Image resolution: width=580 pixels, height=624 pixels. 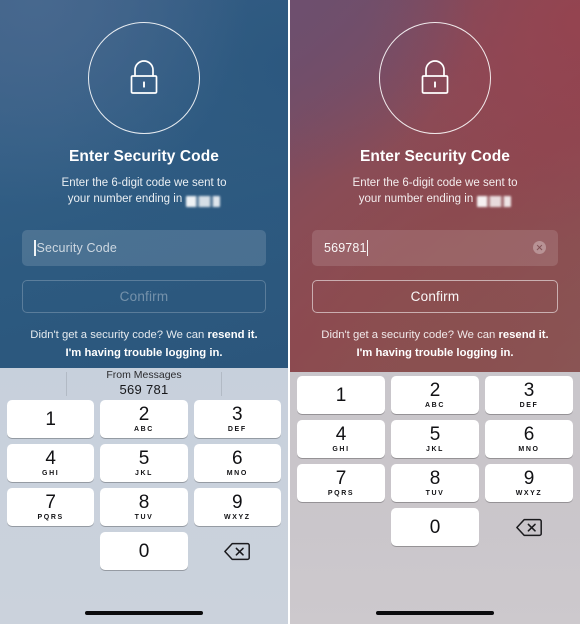 I want to click on key-digit: 2, so click(x=435, y=390).